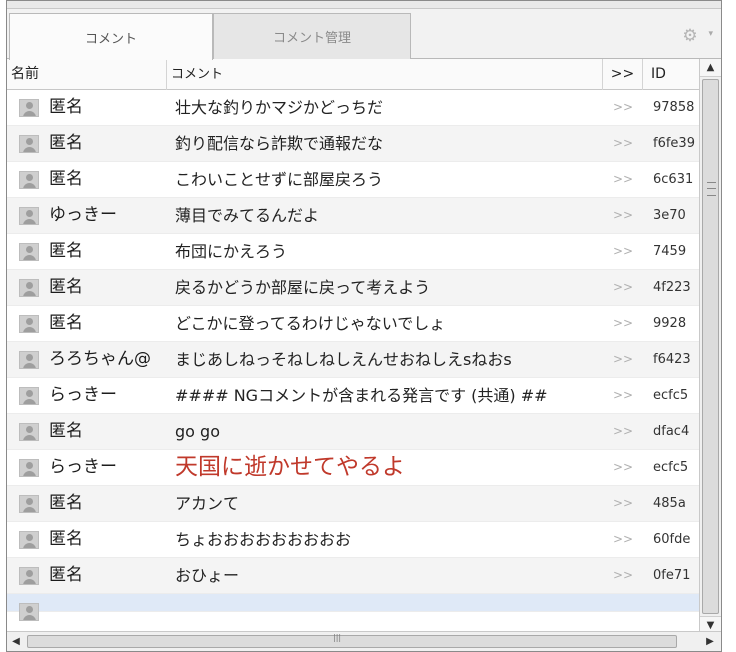 This screenshot has height=652, width=736. I want to click on comment-row: 匿名 アカンて >> 485a, so click(353, 504).